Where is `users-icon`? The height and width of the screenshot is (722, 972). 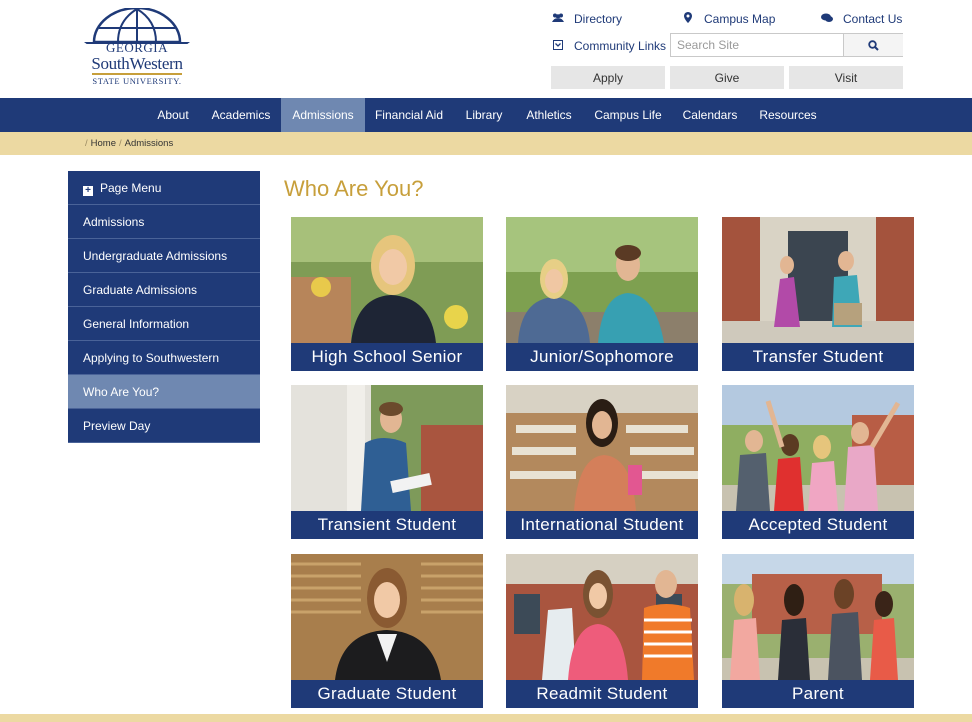 users-icon is located at coordinates (558, 19).